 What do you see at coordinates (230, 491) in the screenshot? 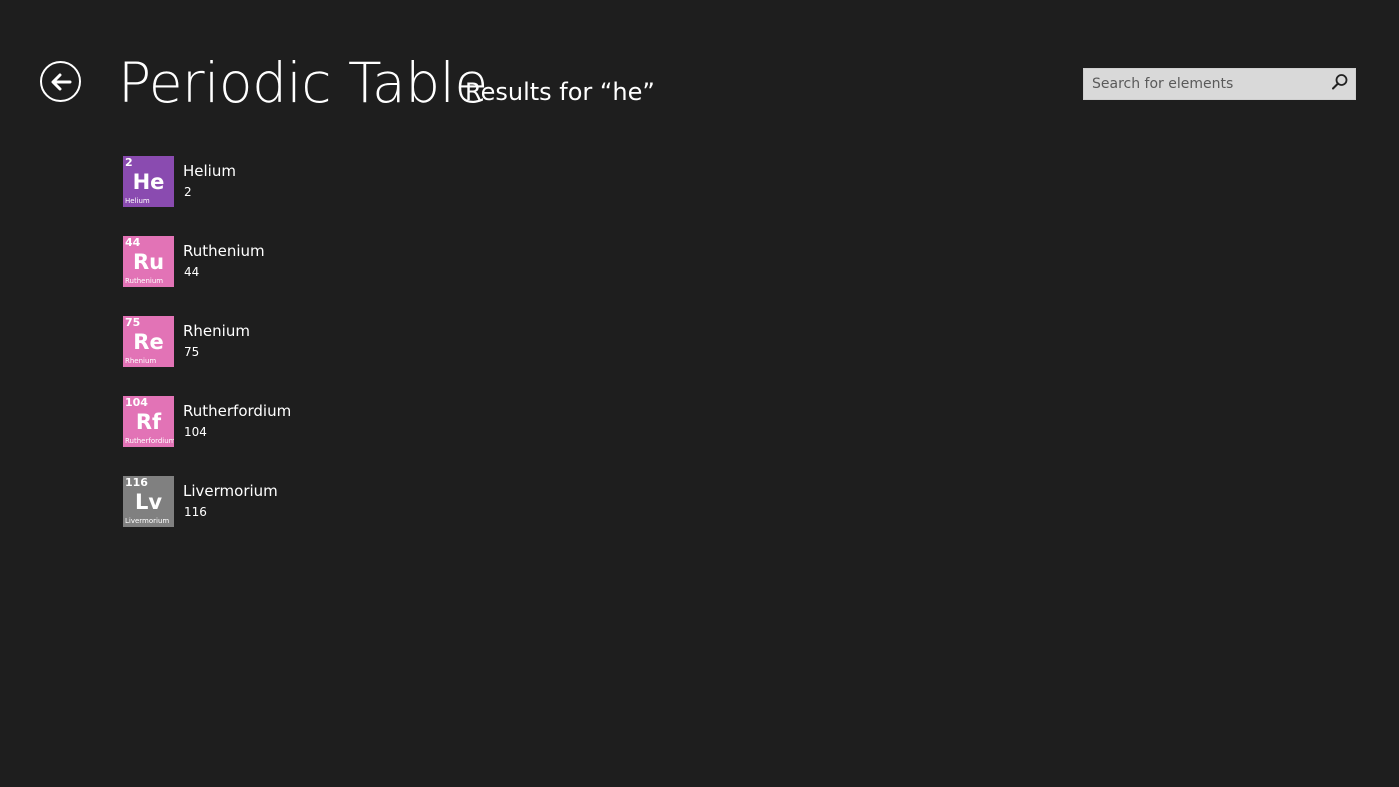
I see `element-name: Livermorium` at bounding box center [230, 491].